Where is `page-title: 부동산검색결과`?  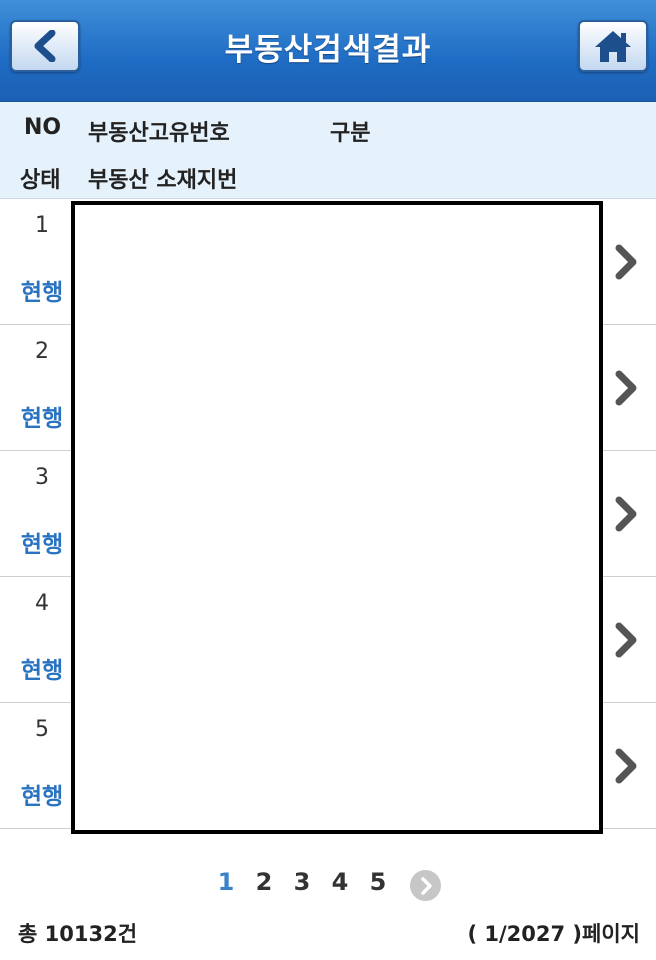 page-title: 부동산검색결과 is located at coordinates (328, 50).